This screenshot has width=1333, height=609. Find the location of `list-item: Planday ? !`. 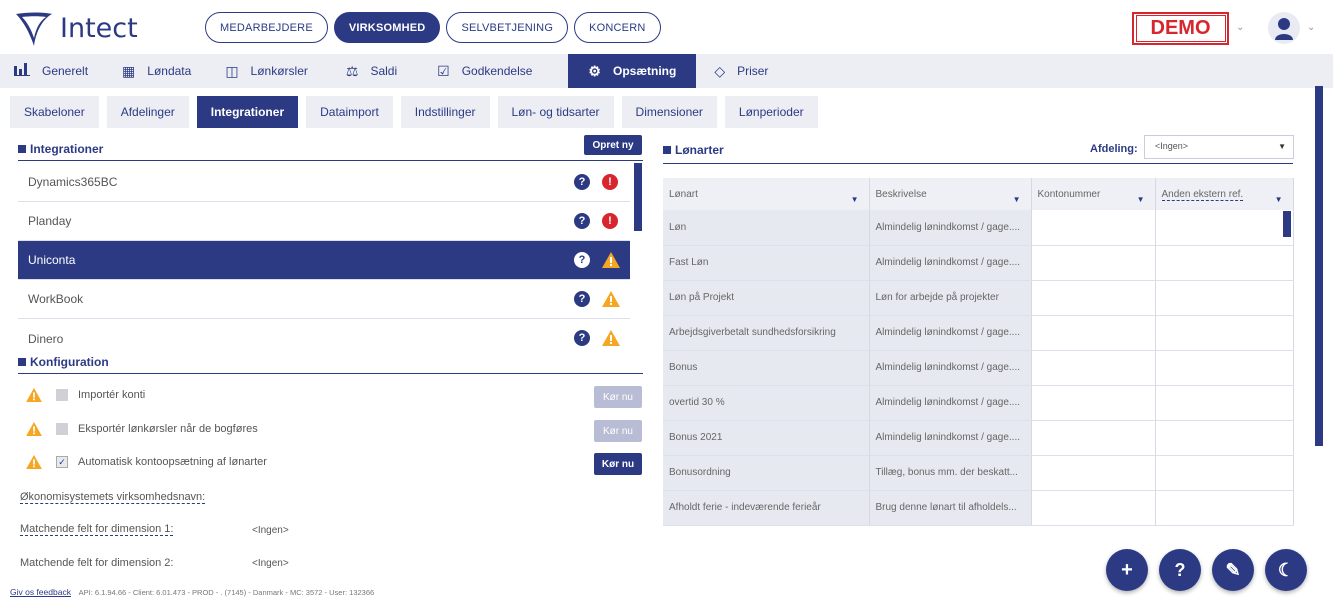

list-item: Planday ? ! is located at coordinates (324, 221).